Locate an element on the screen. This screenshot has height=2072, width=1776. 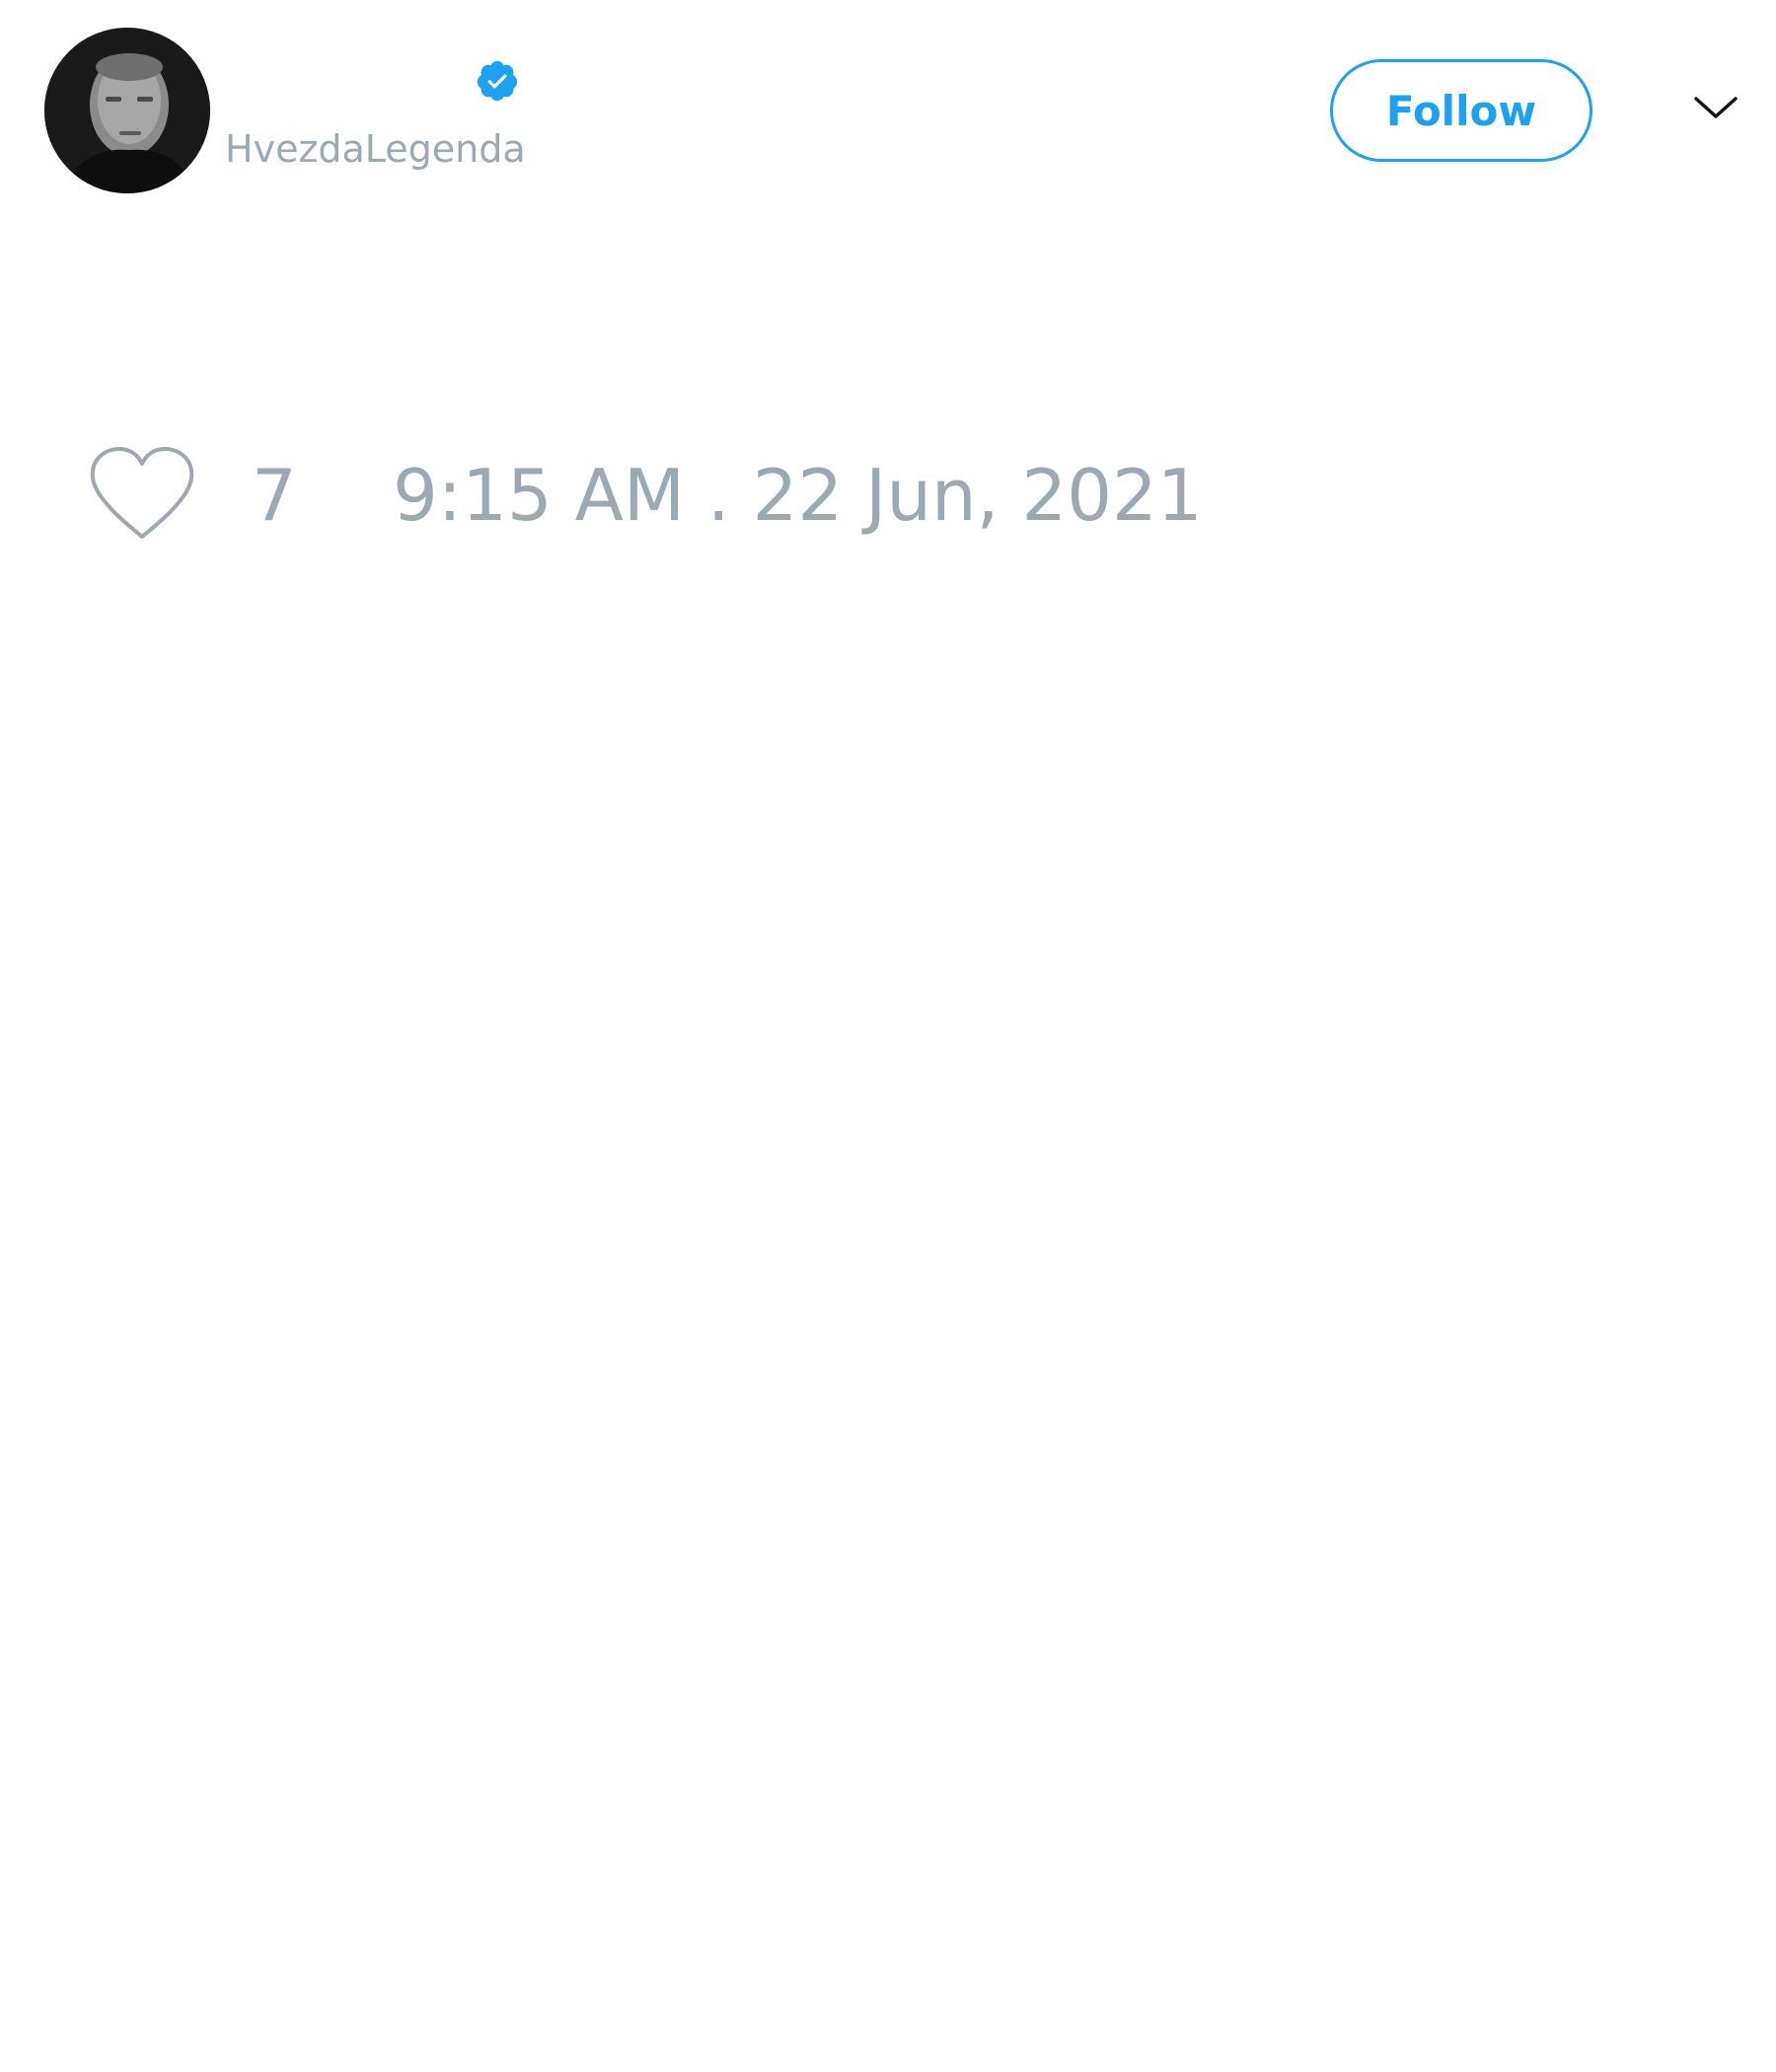
avatar is located at coordinates (127, 111).